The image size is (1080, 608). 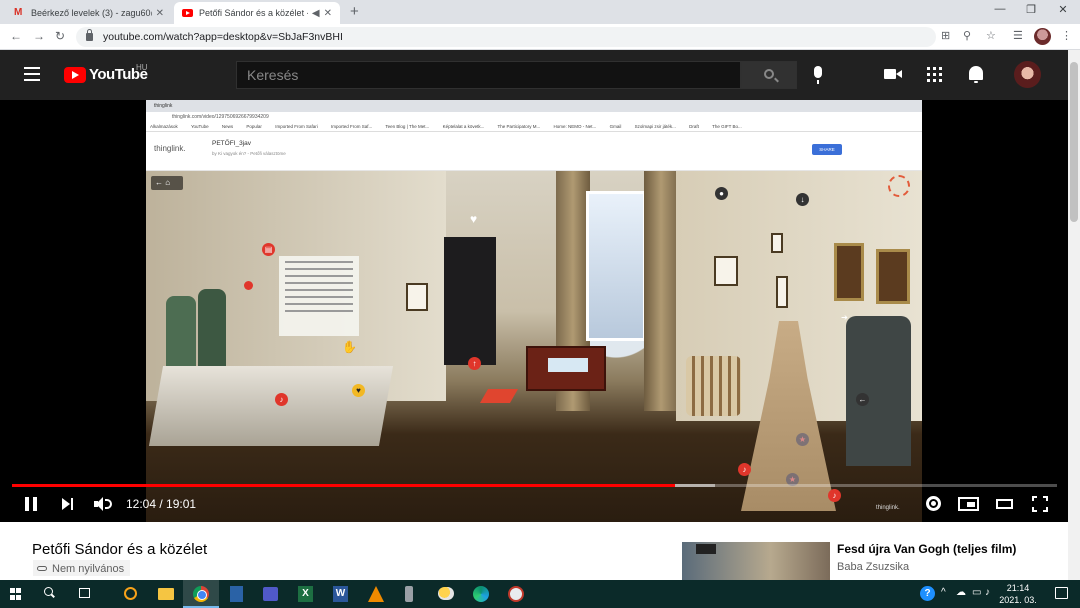 What do you see at coordinates (130, 593) in the screenshot?
I see `cortana-icon` at bounding box center [130, 593].